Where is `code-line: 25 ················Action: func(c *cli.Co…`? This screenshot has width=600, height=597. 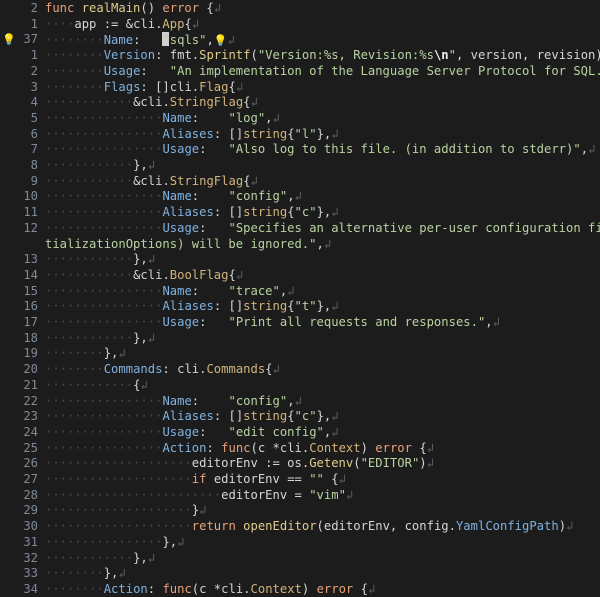 code-line: 25 ················Action: func(c *cli.Co… is located at coordinates (300, 449).